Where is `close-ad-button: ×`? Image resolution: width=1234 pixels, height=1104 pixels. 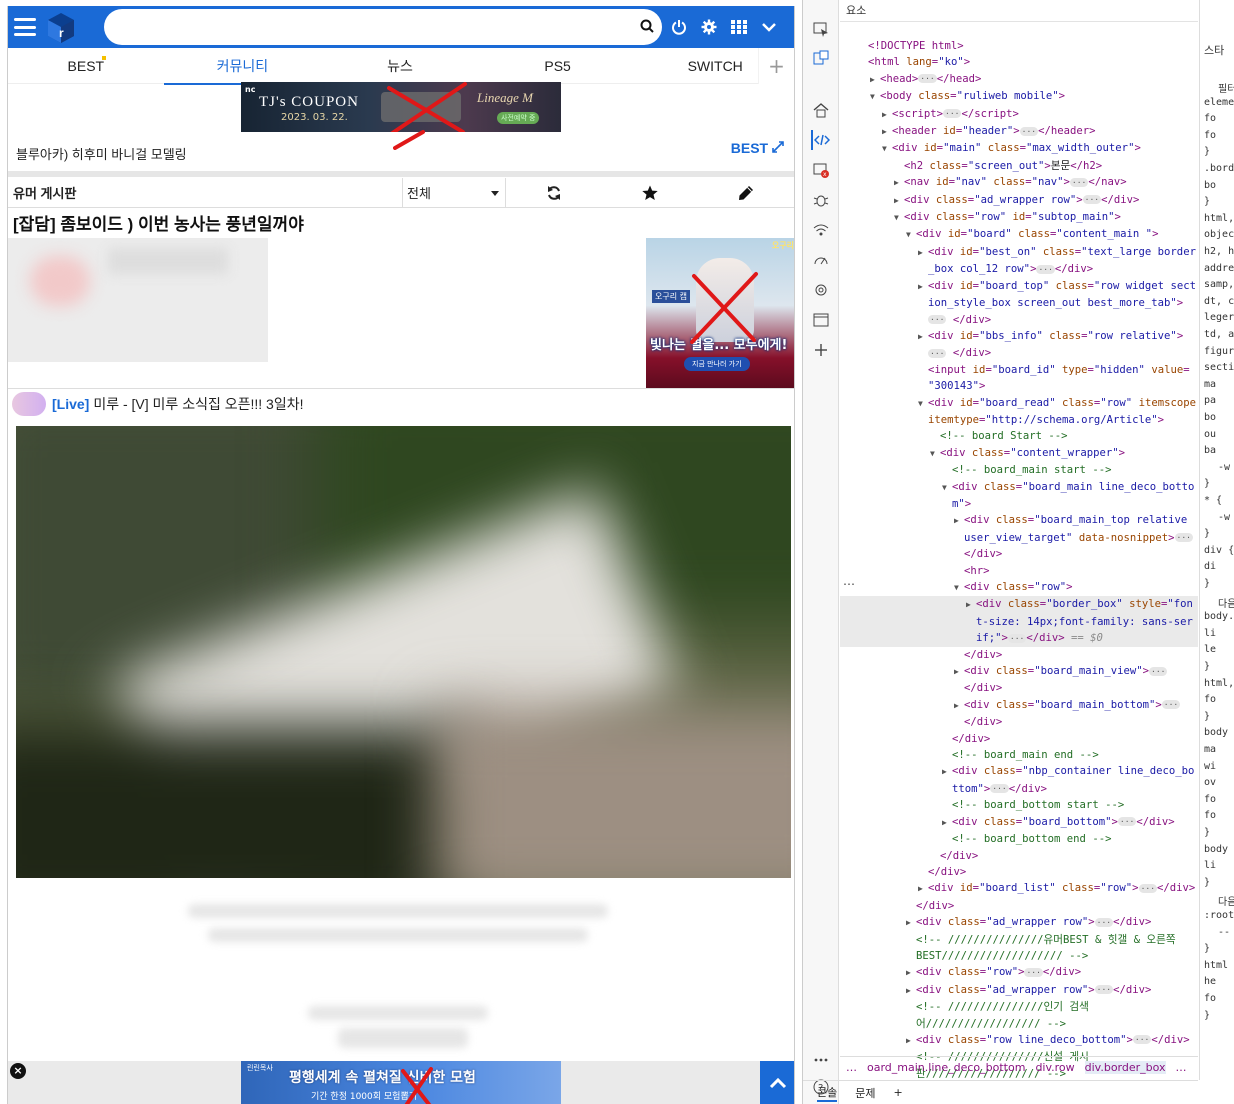 close-ad-button: × is located at coordinates (18, 1071).